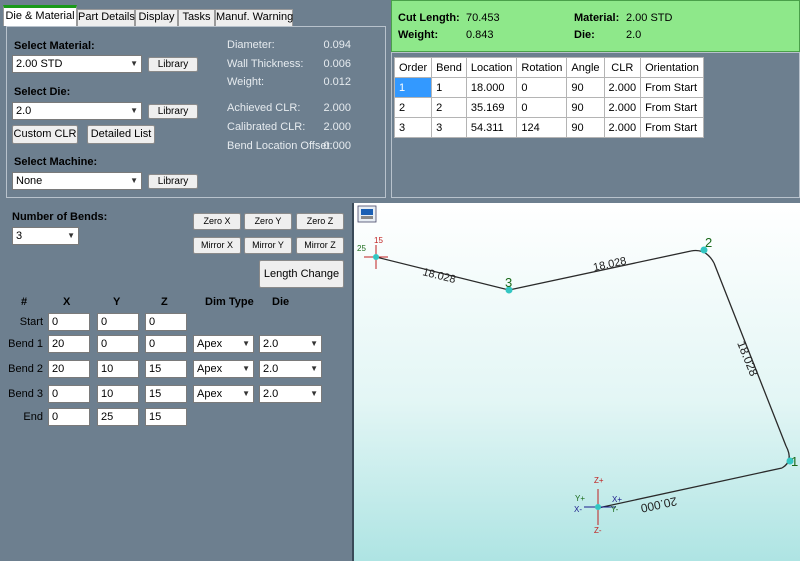 The height and width of the screenshot is (561, 800). What do you see at coordinates (542, 127) in the screenshot?
I see `cell-rotation: 124` at bounding box center [542, 127].